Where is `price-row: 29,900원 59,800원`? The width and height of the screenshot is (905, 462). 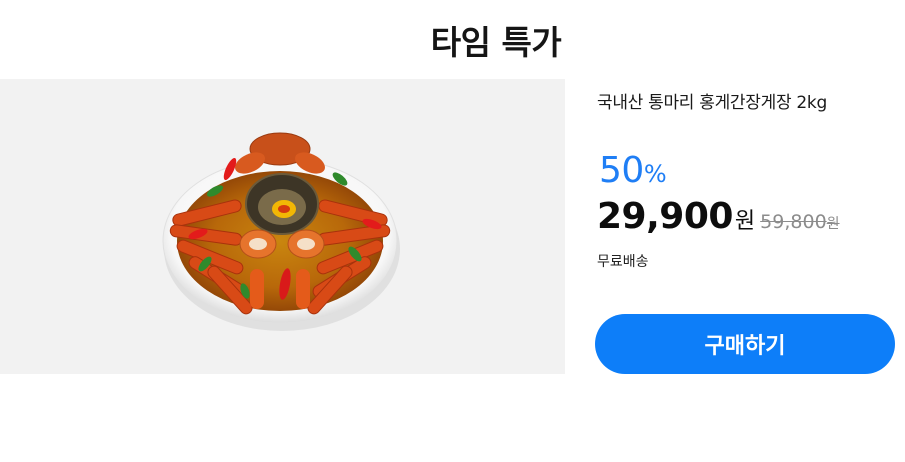
price-row: 29,900원 59,800원 is located at coordinates (718, 216).